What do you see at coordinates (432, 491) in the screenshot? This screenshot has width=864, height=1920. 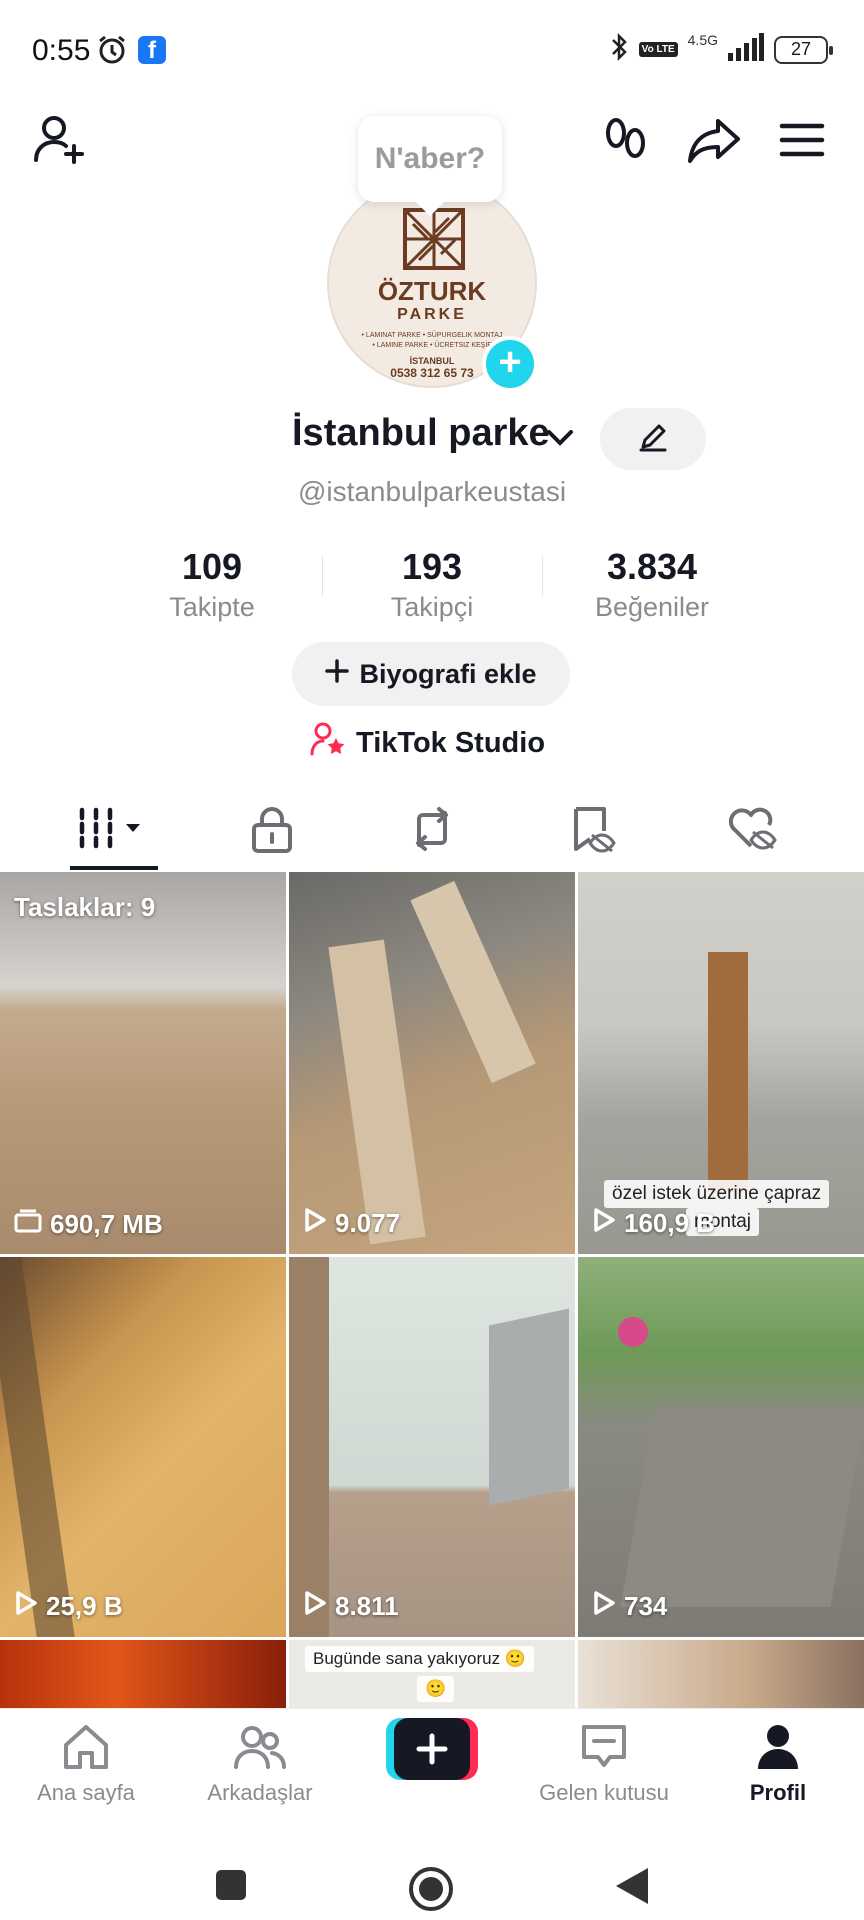 I see `profile-handle: @istanbulparkeustasi` at bounding box center [432, 491].